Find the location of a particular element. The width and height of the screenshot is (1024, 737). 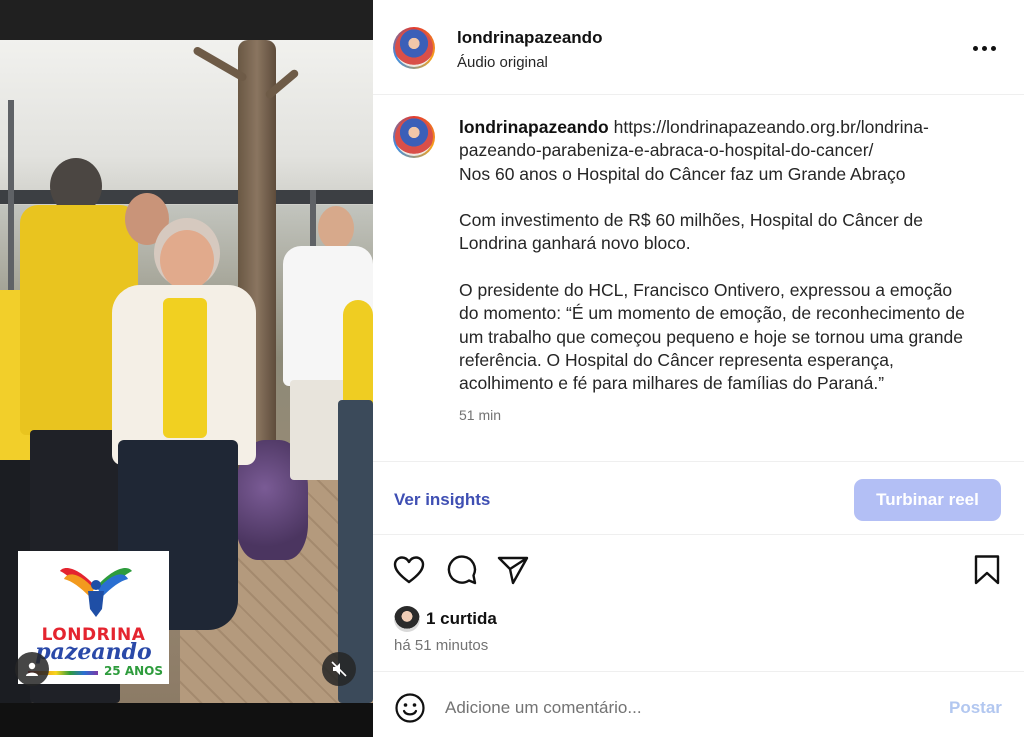

post-actions is located at coordinates (698, 570).